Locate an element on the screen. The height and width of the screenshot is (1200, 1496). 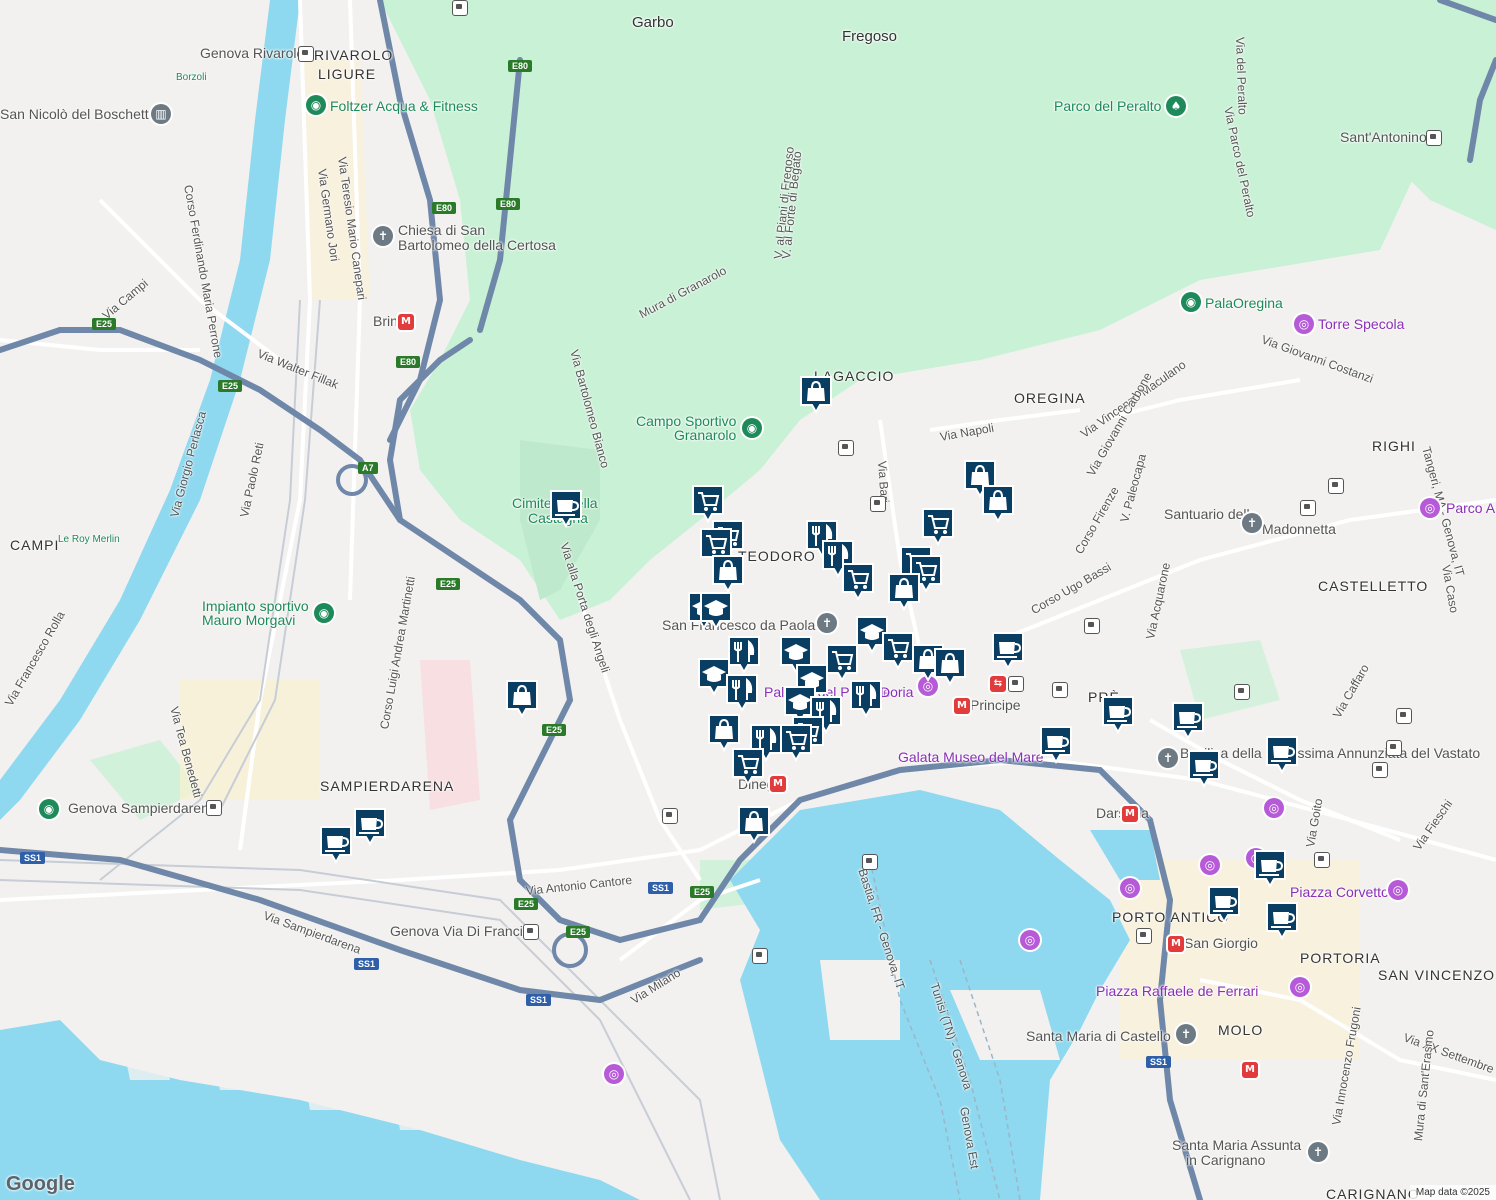
map-label: Parco A is located at coordinates (1470, 508).